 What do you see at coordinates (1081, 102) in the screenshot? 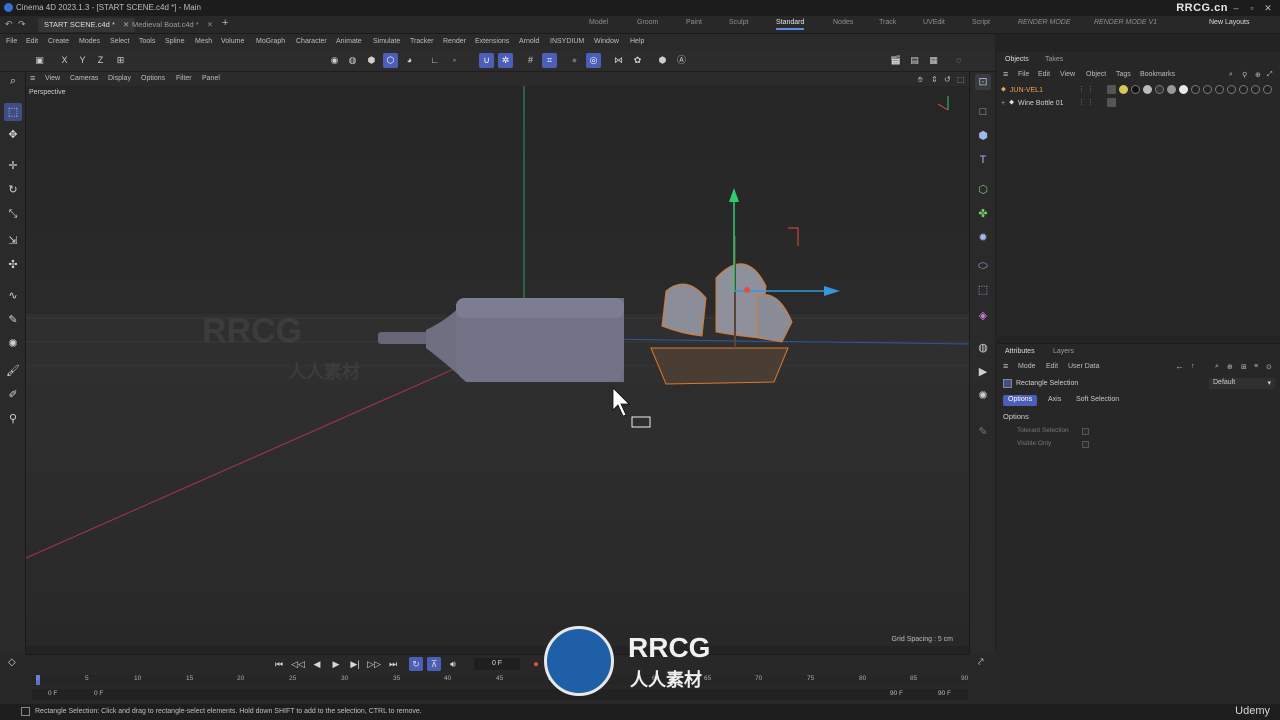
I see `visibility-dots-icon: ⋮` at bounding box center [1081, 102].